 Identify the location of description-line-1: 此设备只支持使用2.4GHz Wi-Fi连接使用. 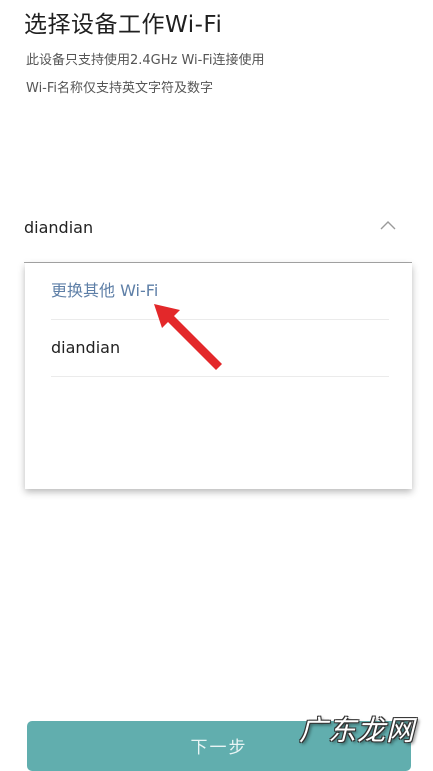
(145, 60).